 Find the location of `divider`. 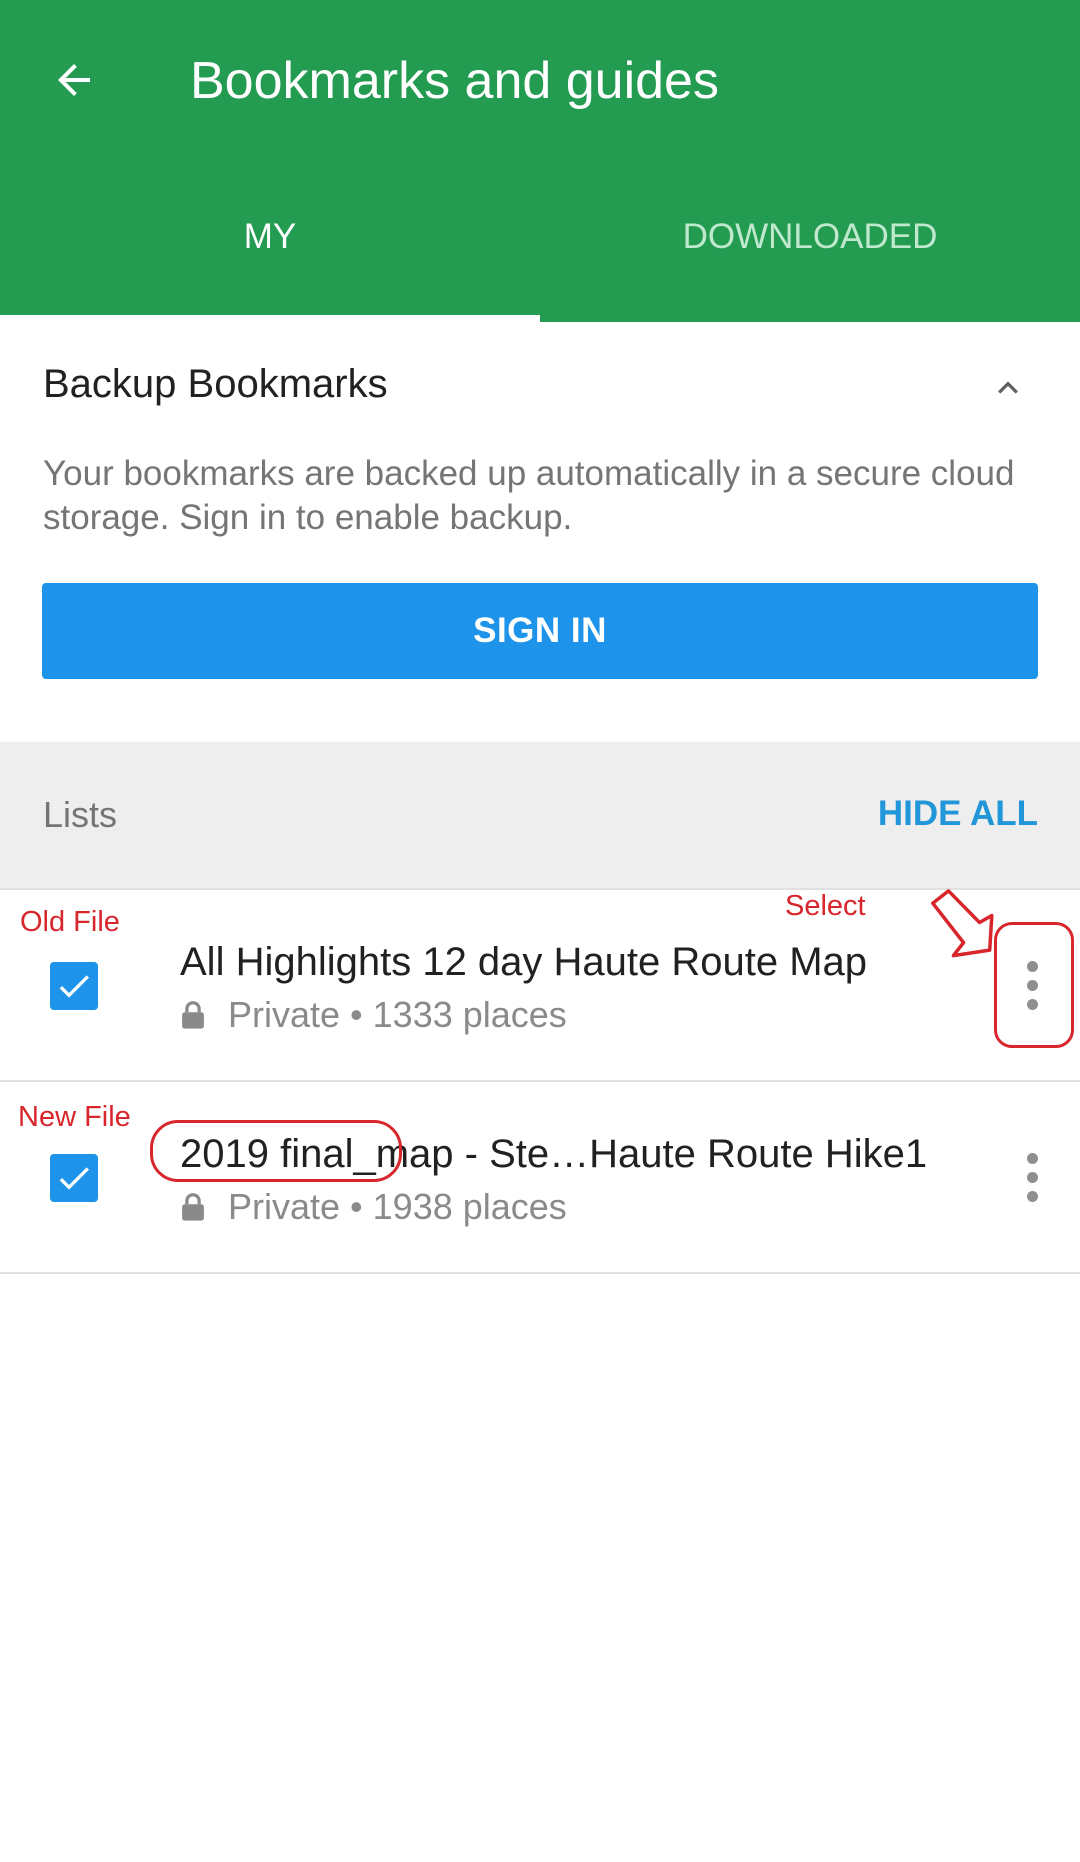

divider is located at coordinates (540, 1273).